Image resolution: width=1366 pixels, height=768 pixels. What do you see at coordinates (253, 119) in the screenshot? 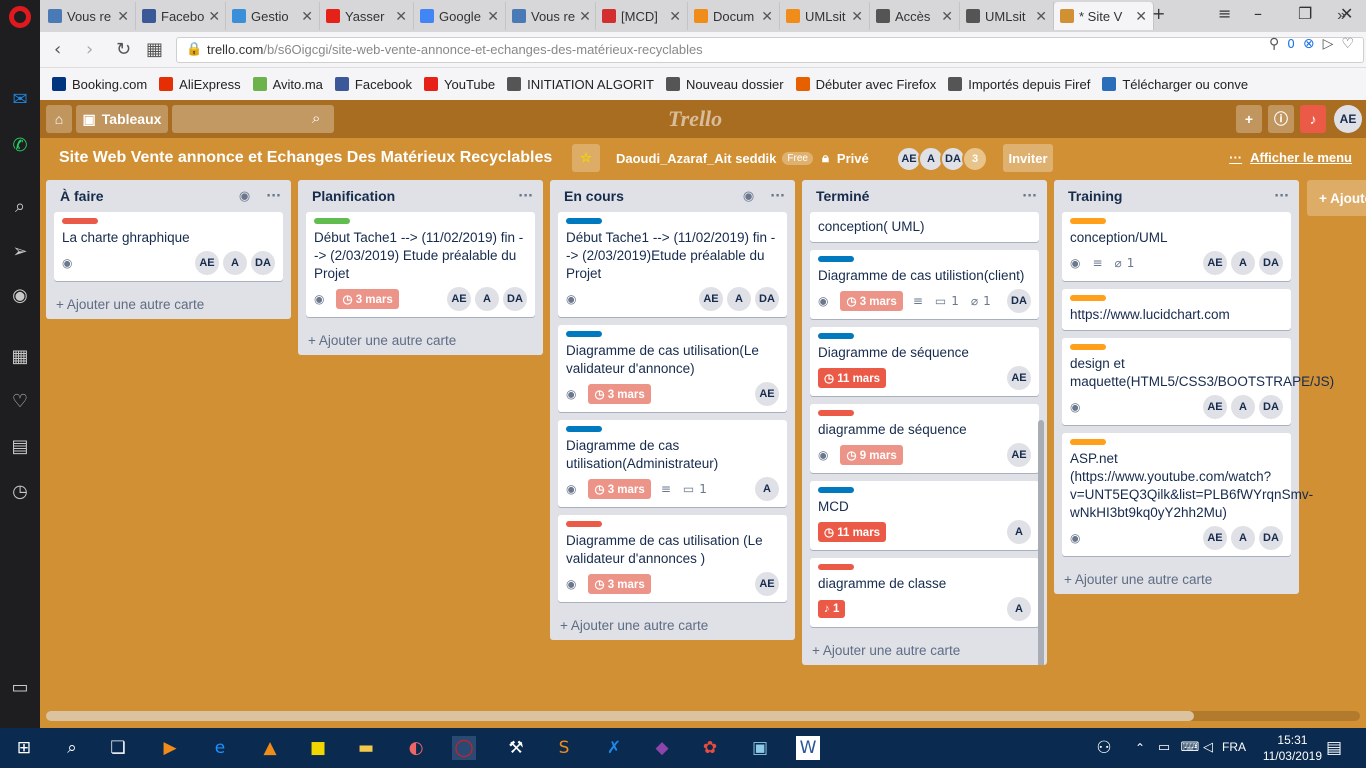
I see `trello-search-input` at bounding box center [253, 119].